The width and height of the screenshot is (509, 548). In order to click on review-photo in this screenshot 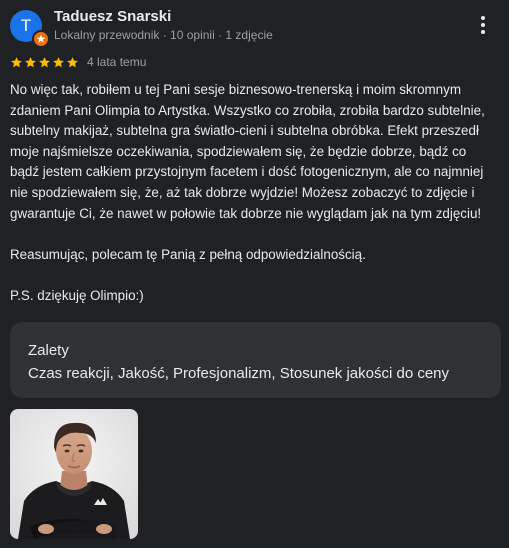, I will do `click(74, 474)`.